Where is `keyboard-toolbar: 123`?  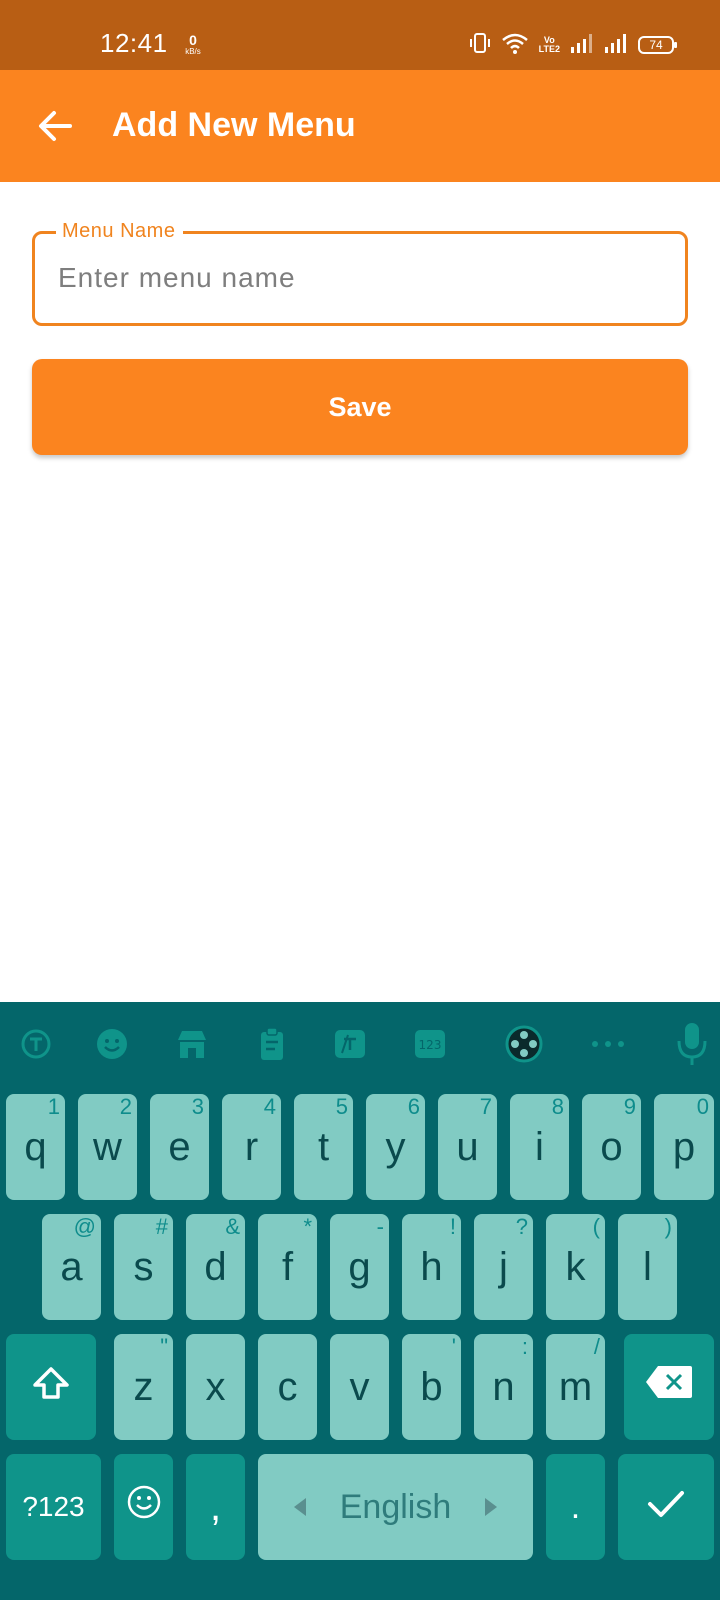
keyboard-toolbar: 123 is located at coordinates (360, 1044).